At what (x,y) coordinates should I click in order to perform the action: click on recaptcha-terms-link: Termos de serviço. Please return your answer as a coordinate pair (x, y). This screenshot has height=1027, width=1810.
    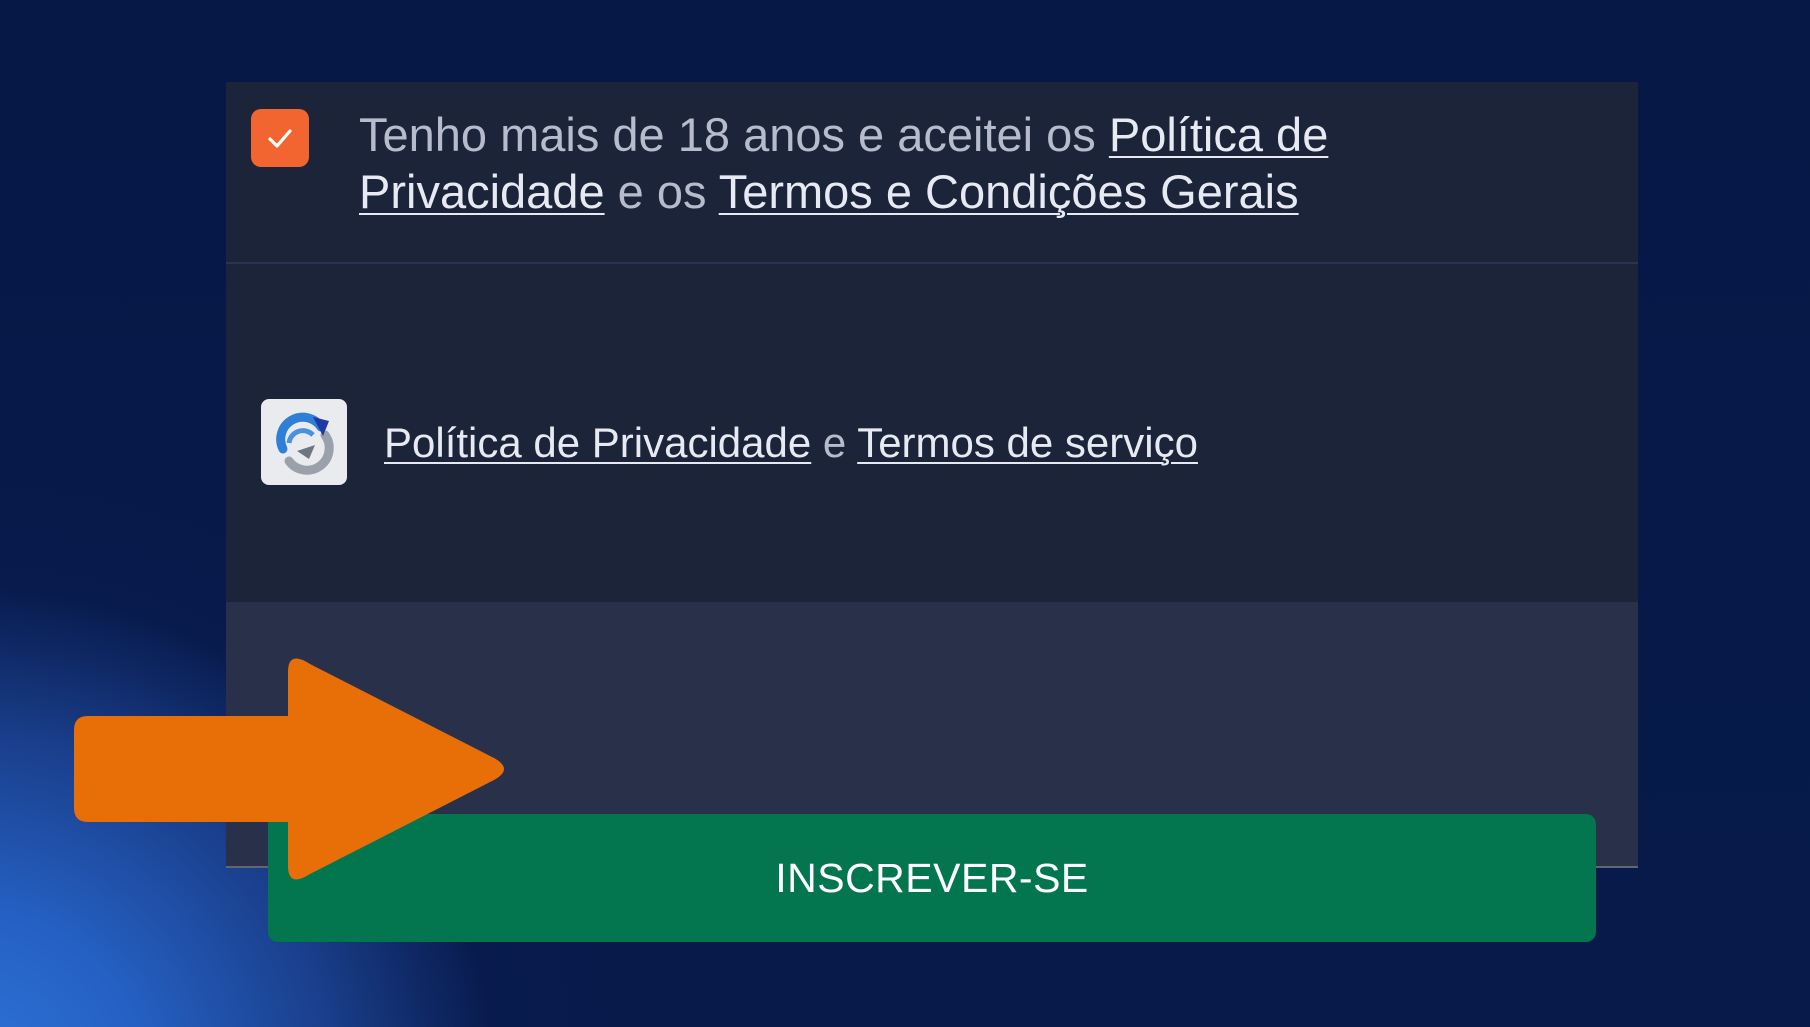
    Looking at the image, I should click on (1027, 442).